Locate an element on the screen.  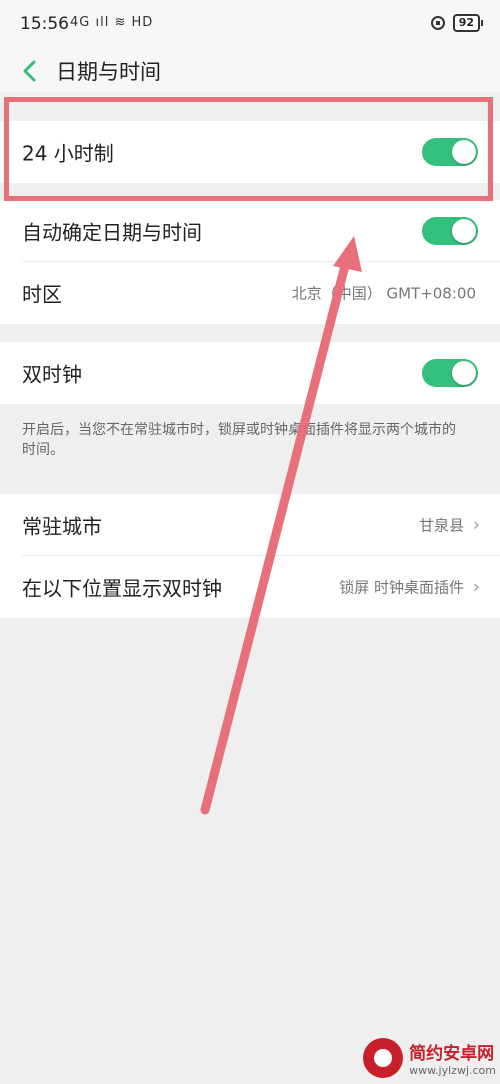
watermark-text: 简约安卓网 www.jylzwj.com is located at coordinates (452, 1058).